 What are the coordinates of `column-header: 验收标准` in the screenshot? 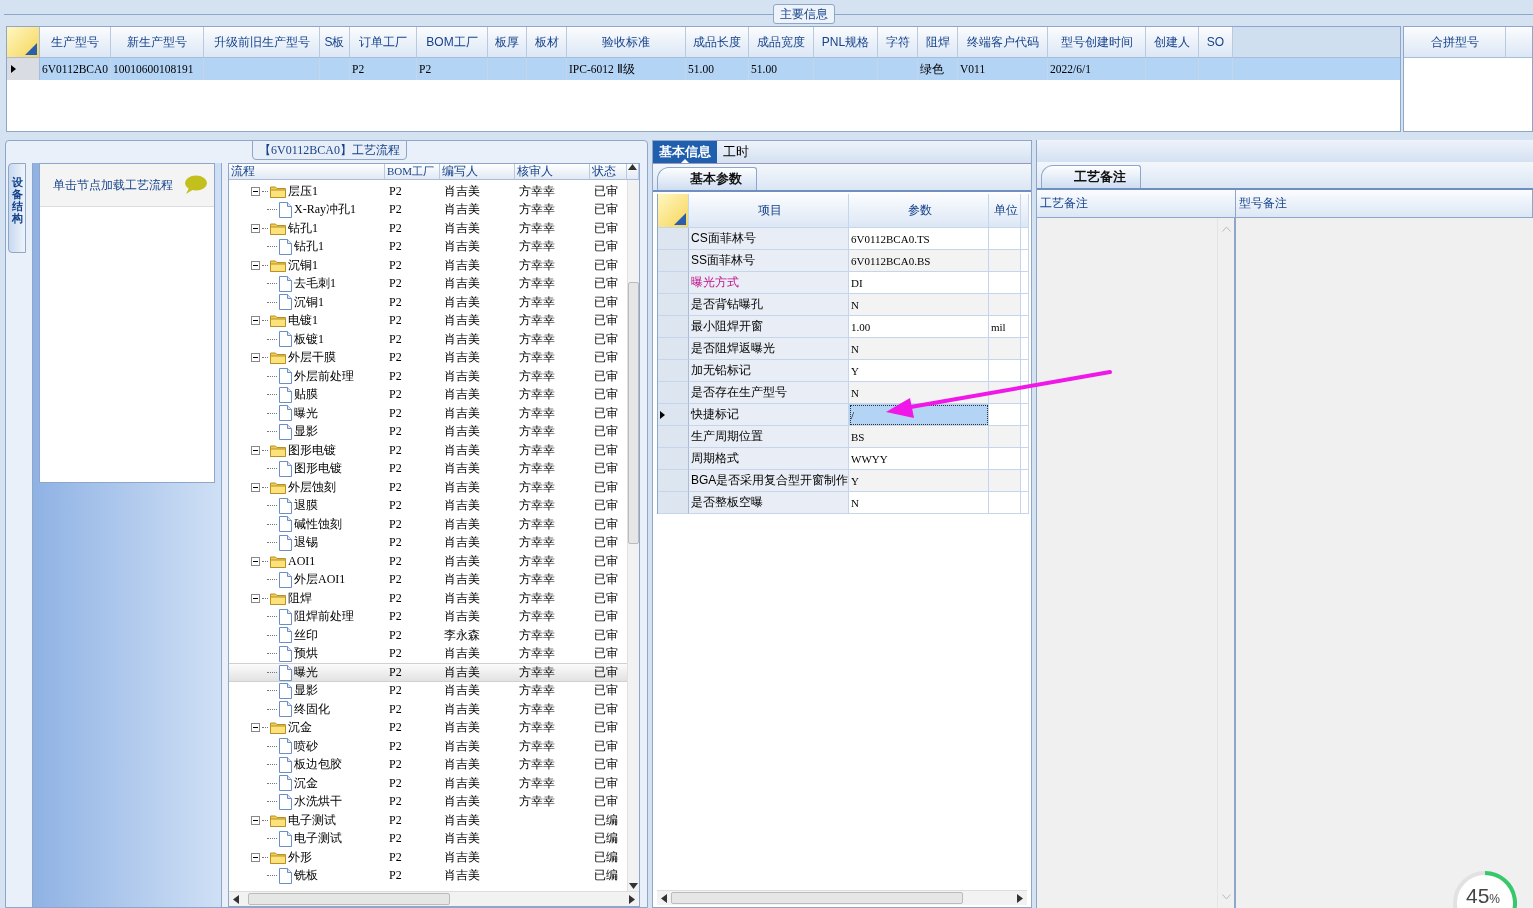 It's located at (626, 42).